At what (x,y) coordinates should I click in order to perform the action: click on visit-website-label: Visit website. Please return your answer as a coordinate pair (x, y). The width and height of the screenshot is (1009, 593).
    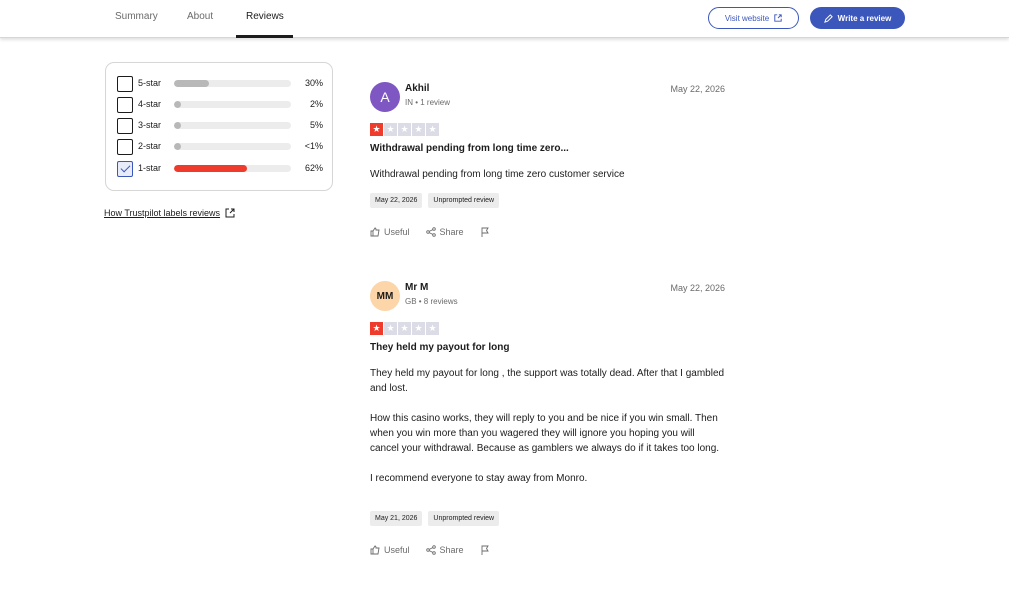
    Looking at the image, I should click on (747, 18).